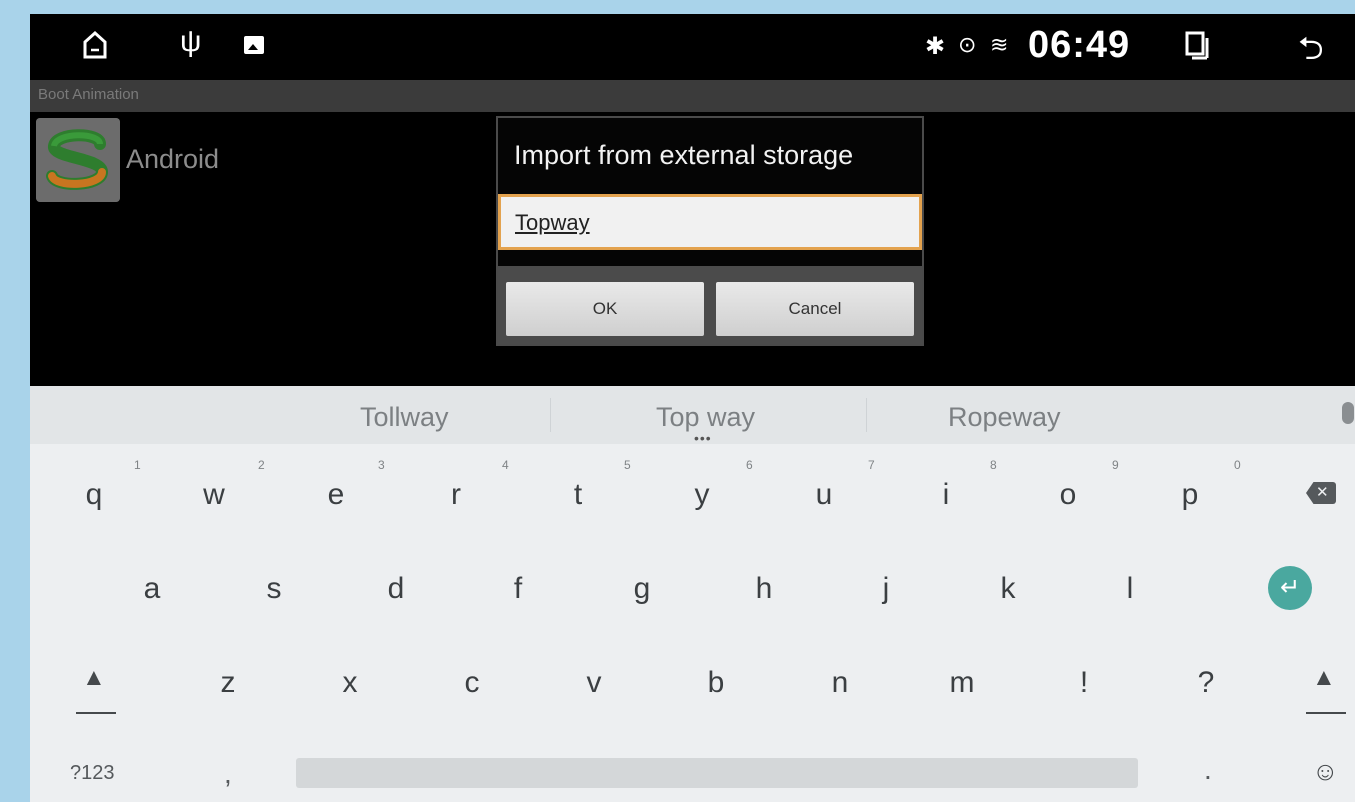  What do you see at coordinates (716, 683) in the screenshot?
I see `key-b: b` at bounding box center [716, 683].